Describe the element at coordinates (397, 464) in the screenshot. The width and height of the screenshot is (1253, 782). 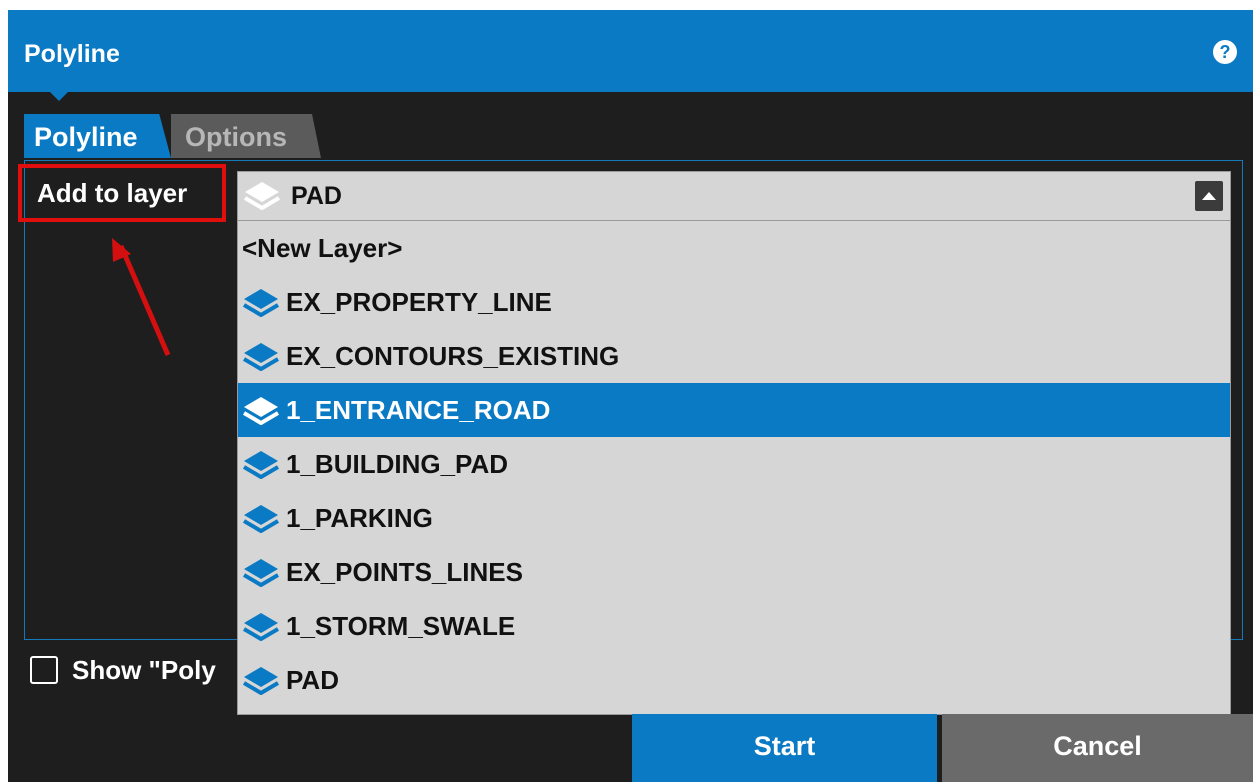
I see `option-label: 1_BUILDING_PAD` at that location.